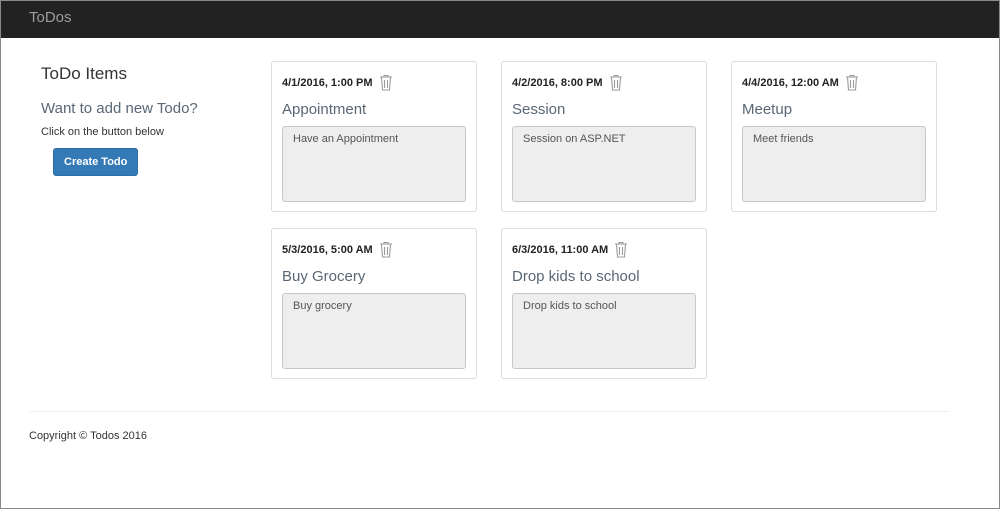 Image resolution: width=1000 pixels, height=509 pixels. Describe the element at coordinates (604, 331) in the screenshot. I see `todo-description: Drop kids to school` at that location.